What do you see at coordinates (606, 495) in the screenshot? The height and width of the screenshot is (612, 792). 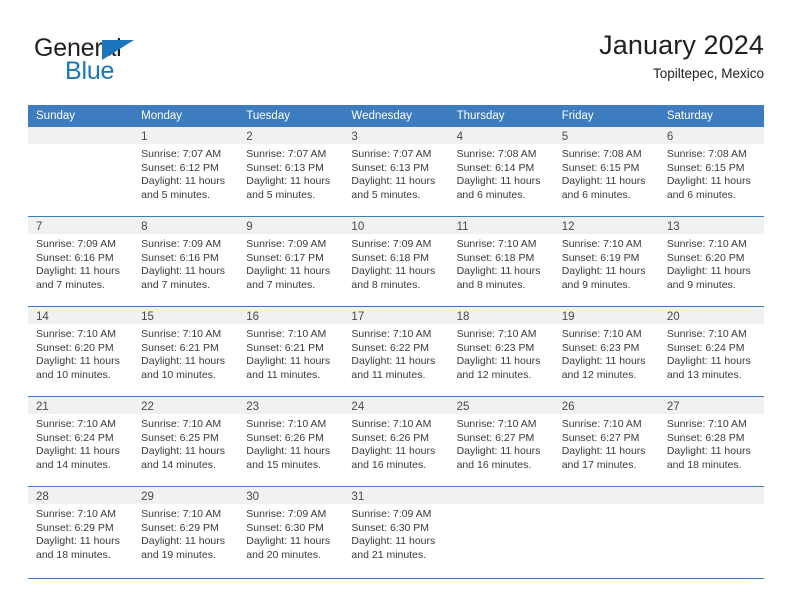 I see `day-number` at bounding box center [606, 495].